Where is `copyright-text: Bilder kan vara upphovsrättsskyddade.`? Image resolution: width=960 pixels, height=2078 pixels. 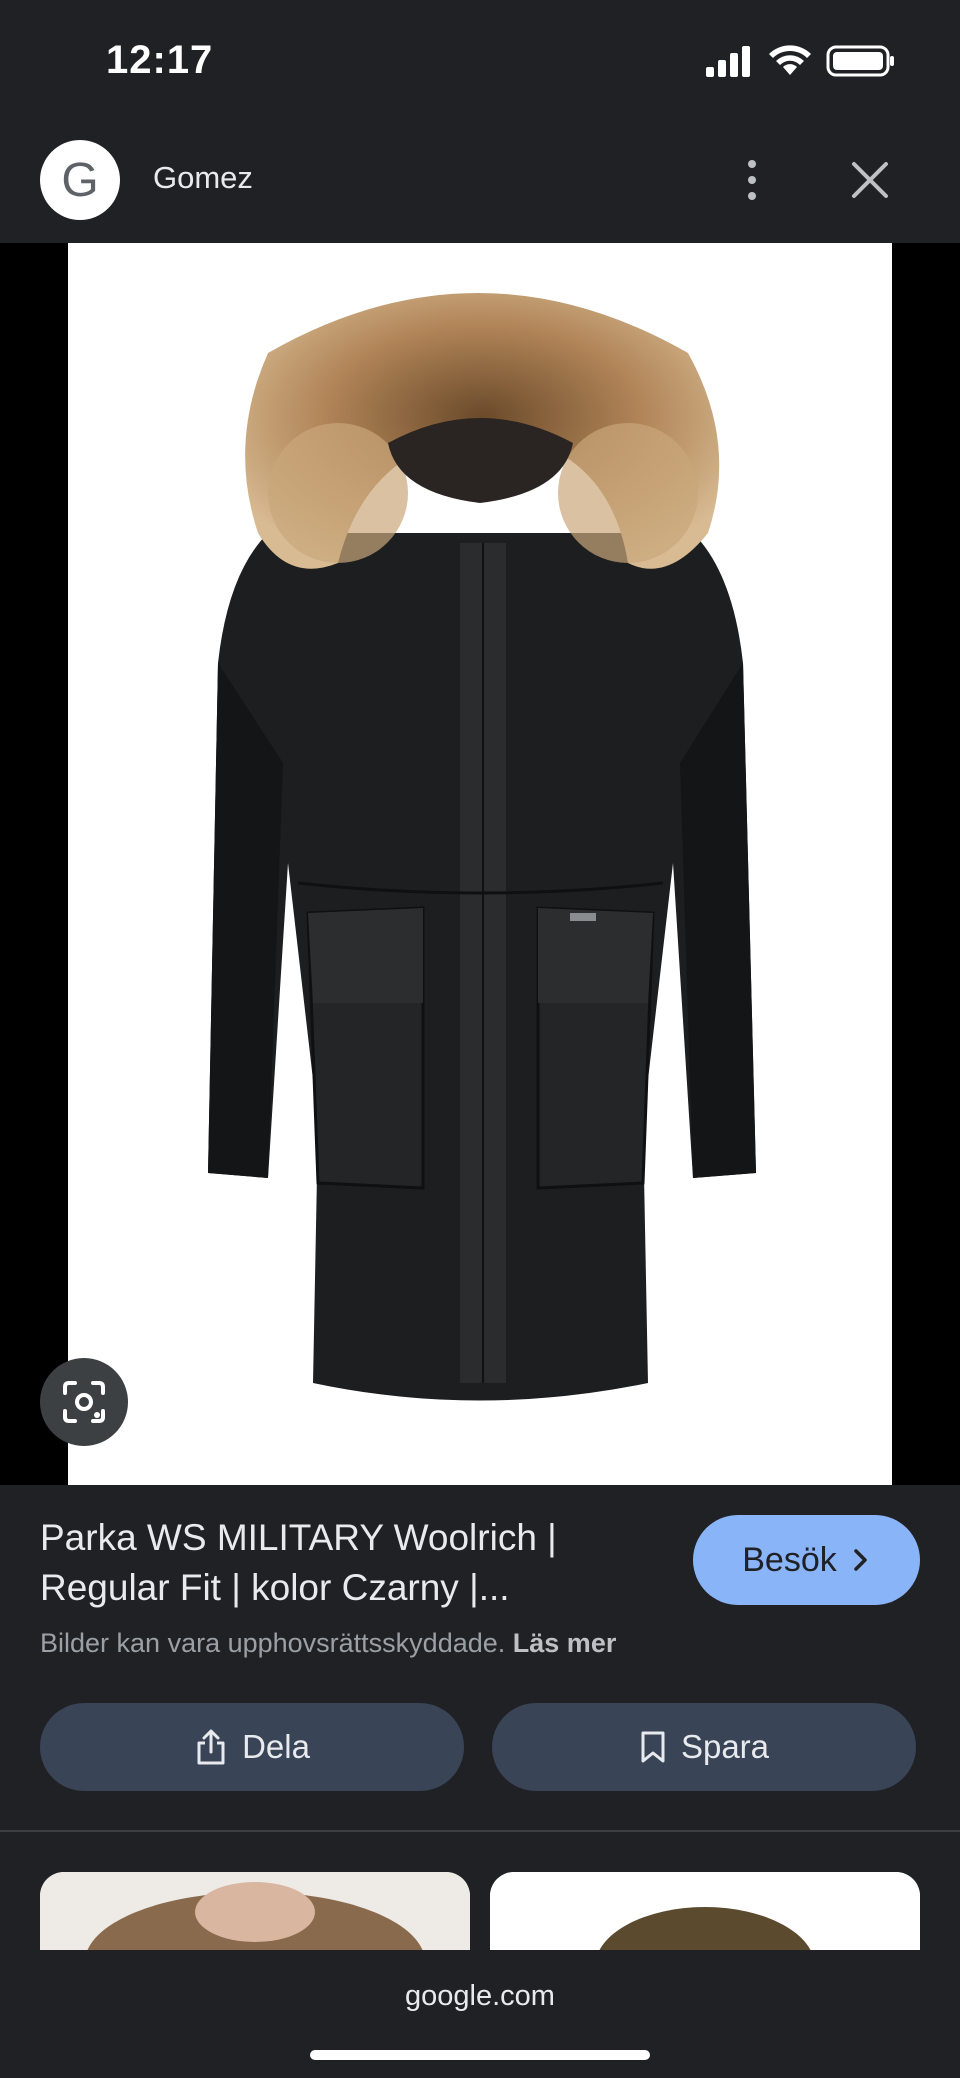 copyright-text: Bilder kan vara upphovsrättsskyddade. is located at coordinates (273, 1643).